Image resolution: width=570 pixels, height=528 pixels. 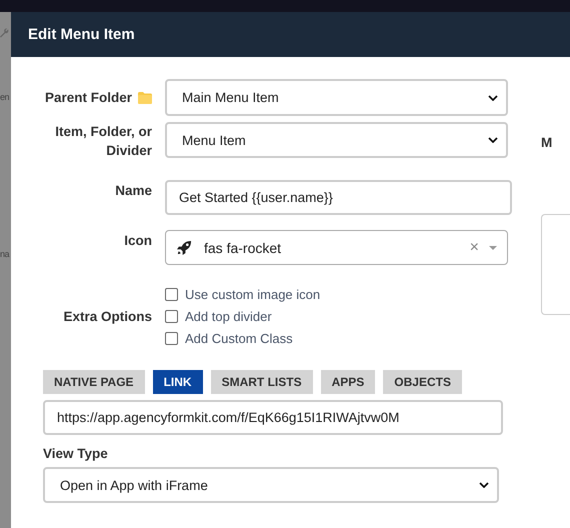 What do you see at coordinates (493, 248) in the screenshot?
I see `caret-icon` at bounding box center [493, 248].